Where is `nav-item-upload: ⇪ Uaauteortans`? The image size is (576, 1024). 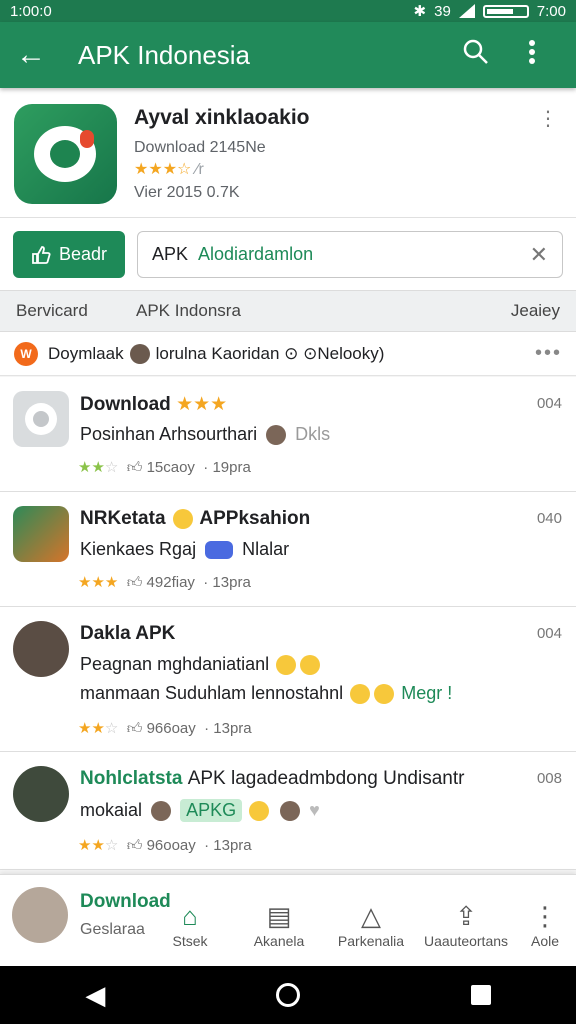
nav-item-upload: ⇪ Uaauteortans is located at coordinates (466, 925).